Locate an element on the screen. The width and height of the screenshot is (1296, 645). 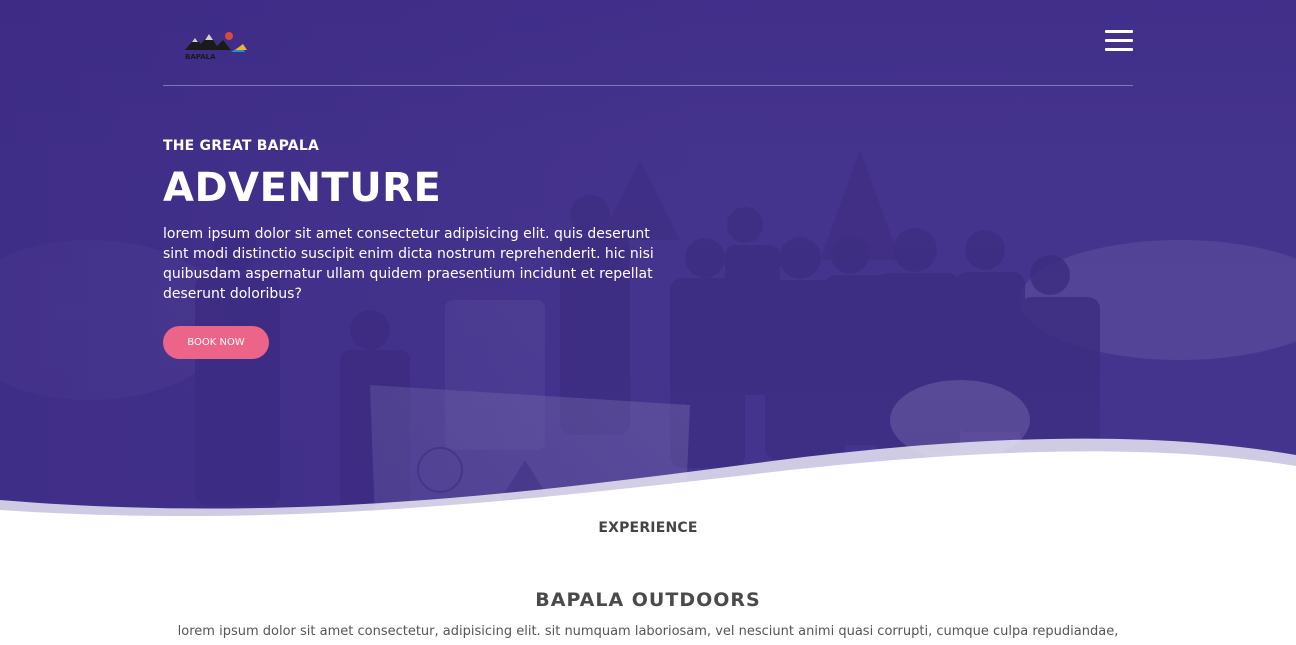
hamburger-menu-icon is located at coordinates (1119, 41).